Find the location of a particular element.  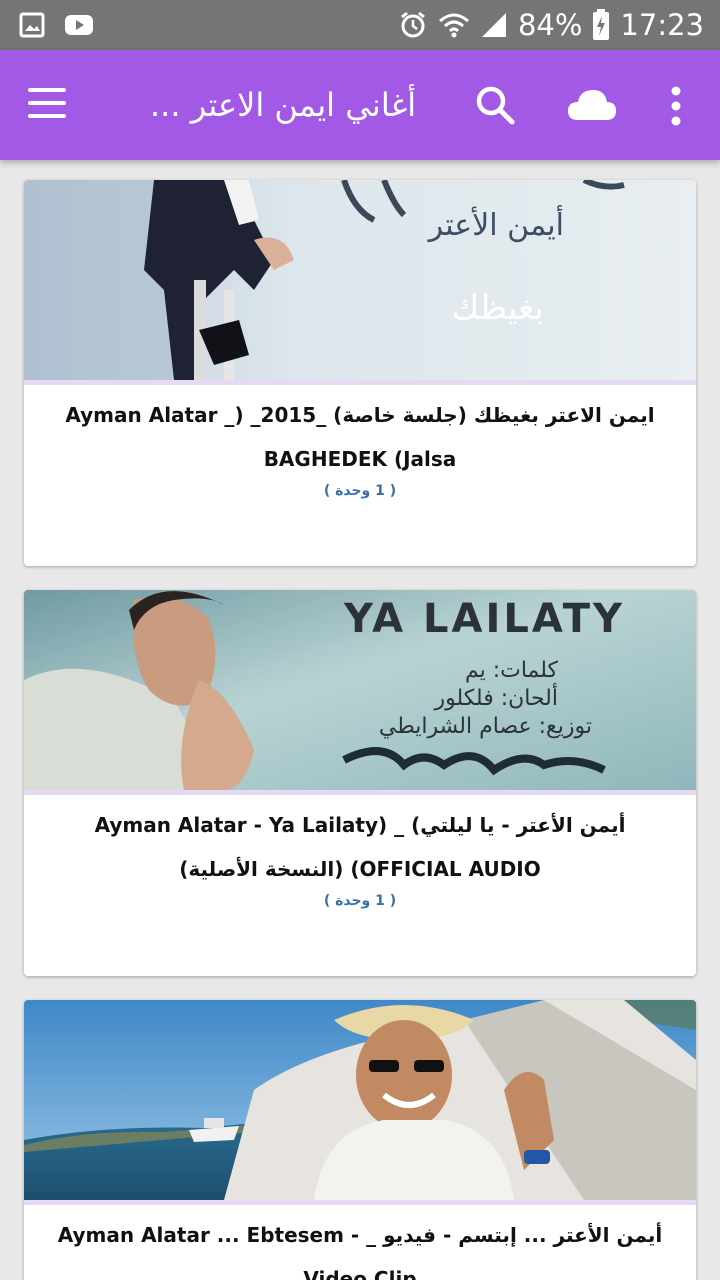

thumb-caption: كلمات: يم is located at coordinates (511, 670).